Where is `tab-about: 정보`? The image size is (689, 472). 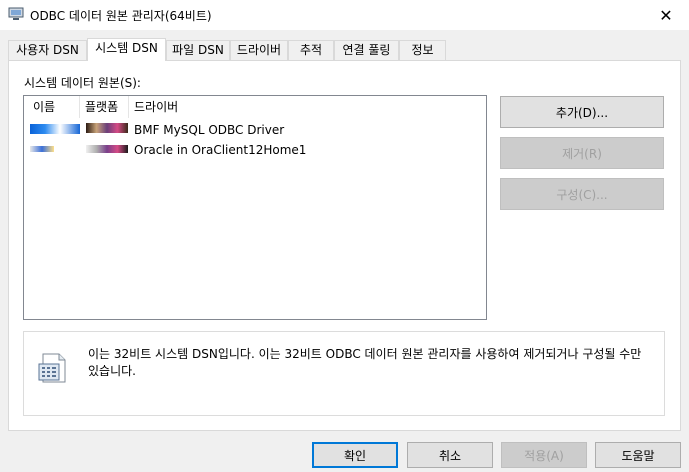
tab-about: 정보 is located at coordinates (422, 50).